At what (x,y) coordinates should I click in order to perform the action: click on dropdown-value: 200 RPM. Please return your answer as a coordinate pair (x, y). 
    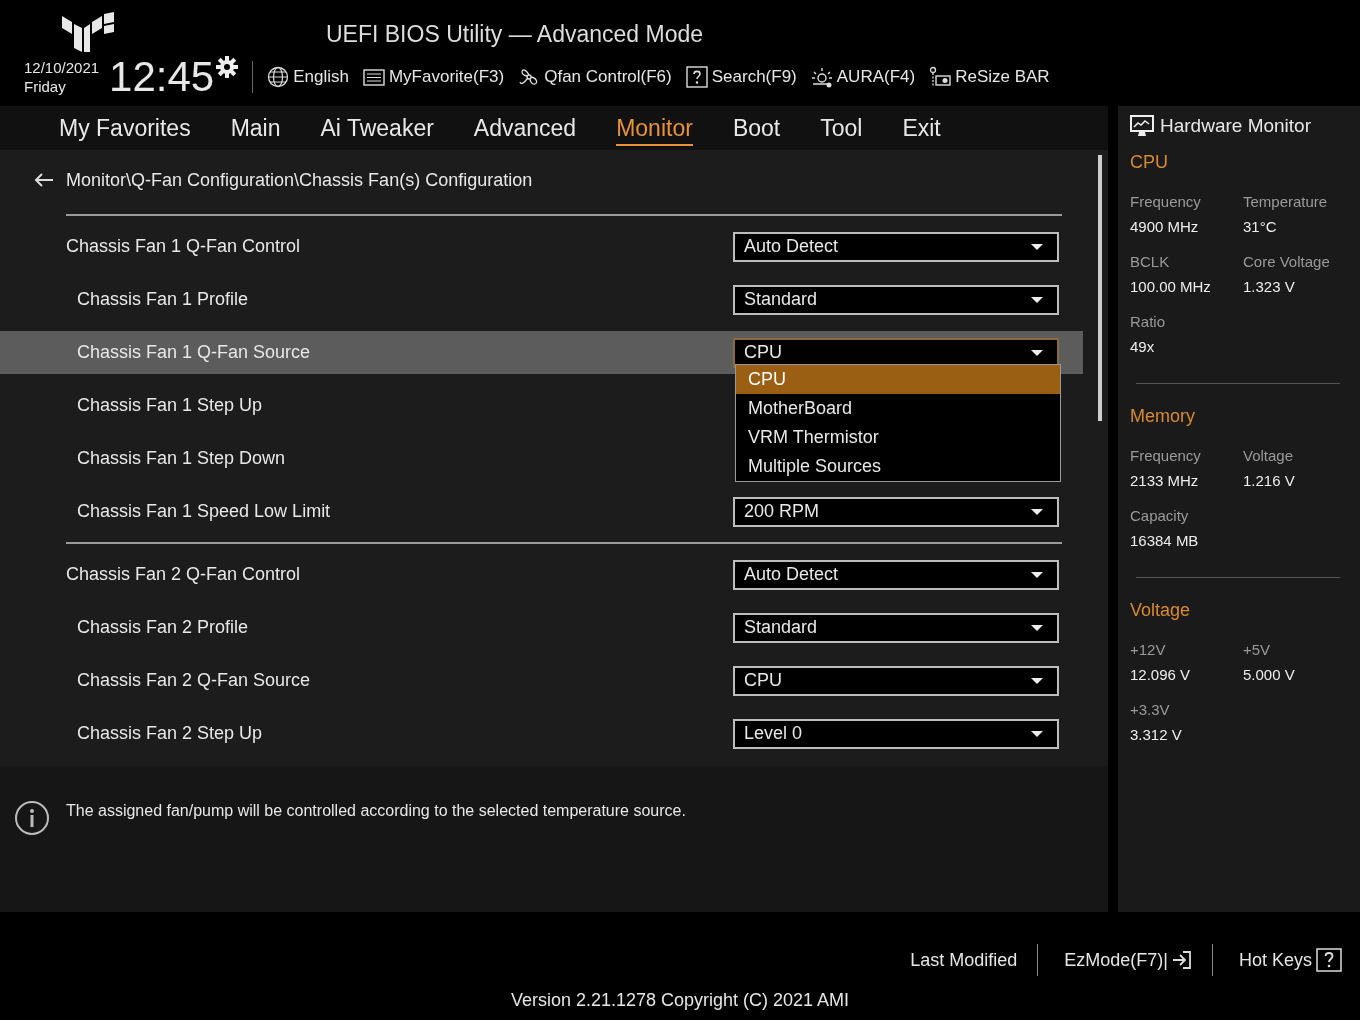
    Looking at the image, I should click on (782, 511).